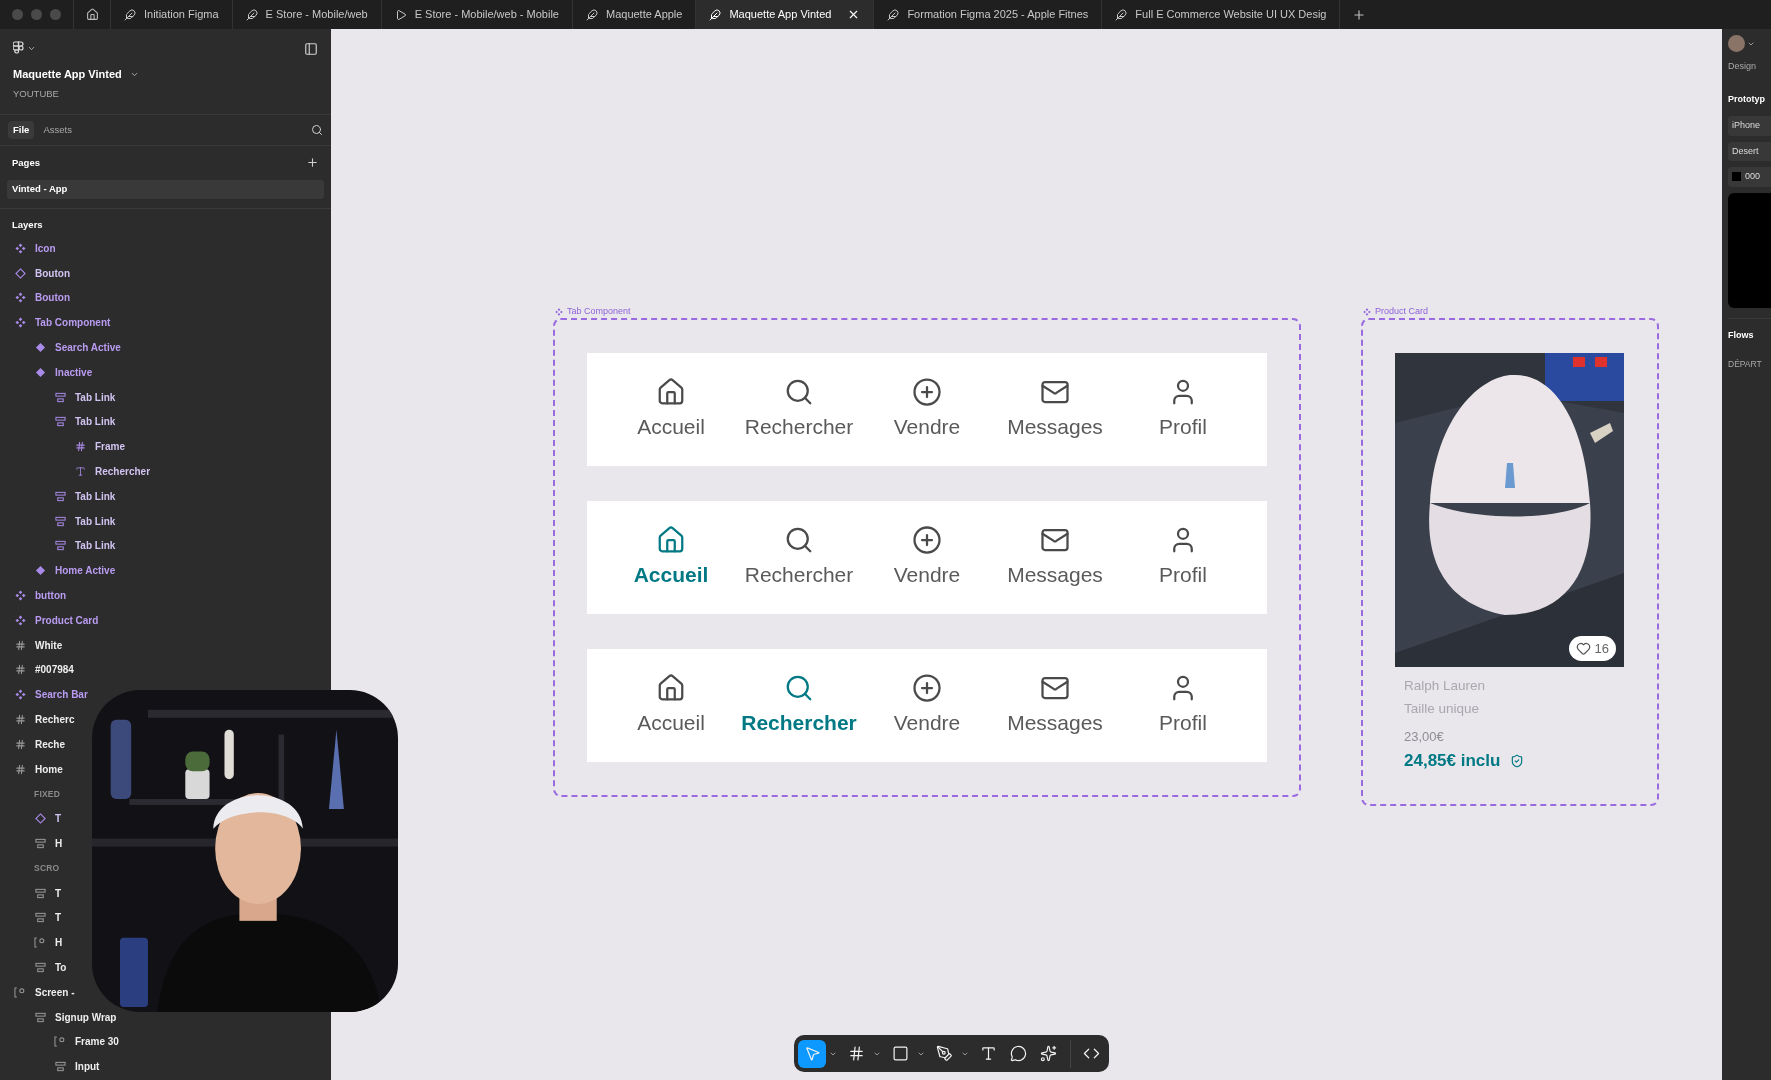 The height and width of the screenshot is (1080, 1771). Describe the element at coordinates (1442, 709) in the screenshot. I see `size-text: Taille unique` at that location.